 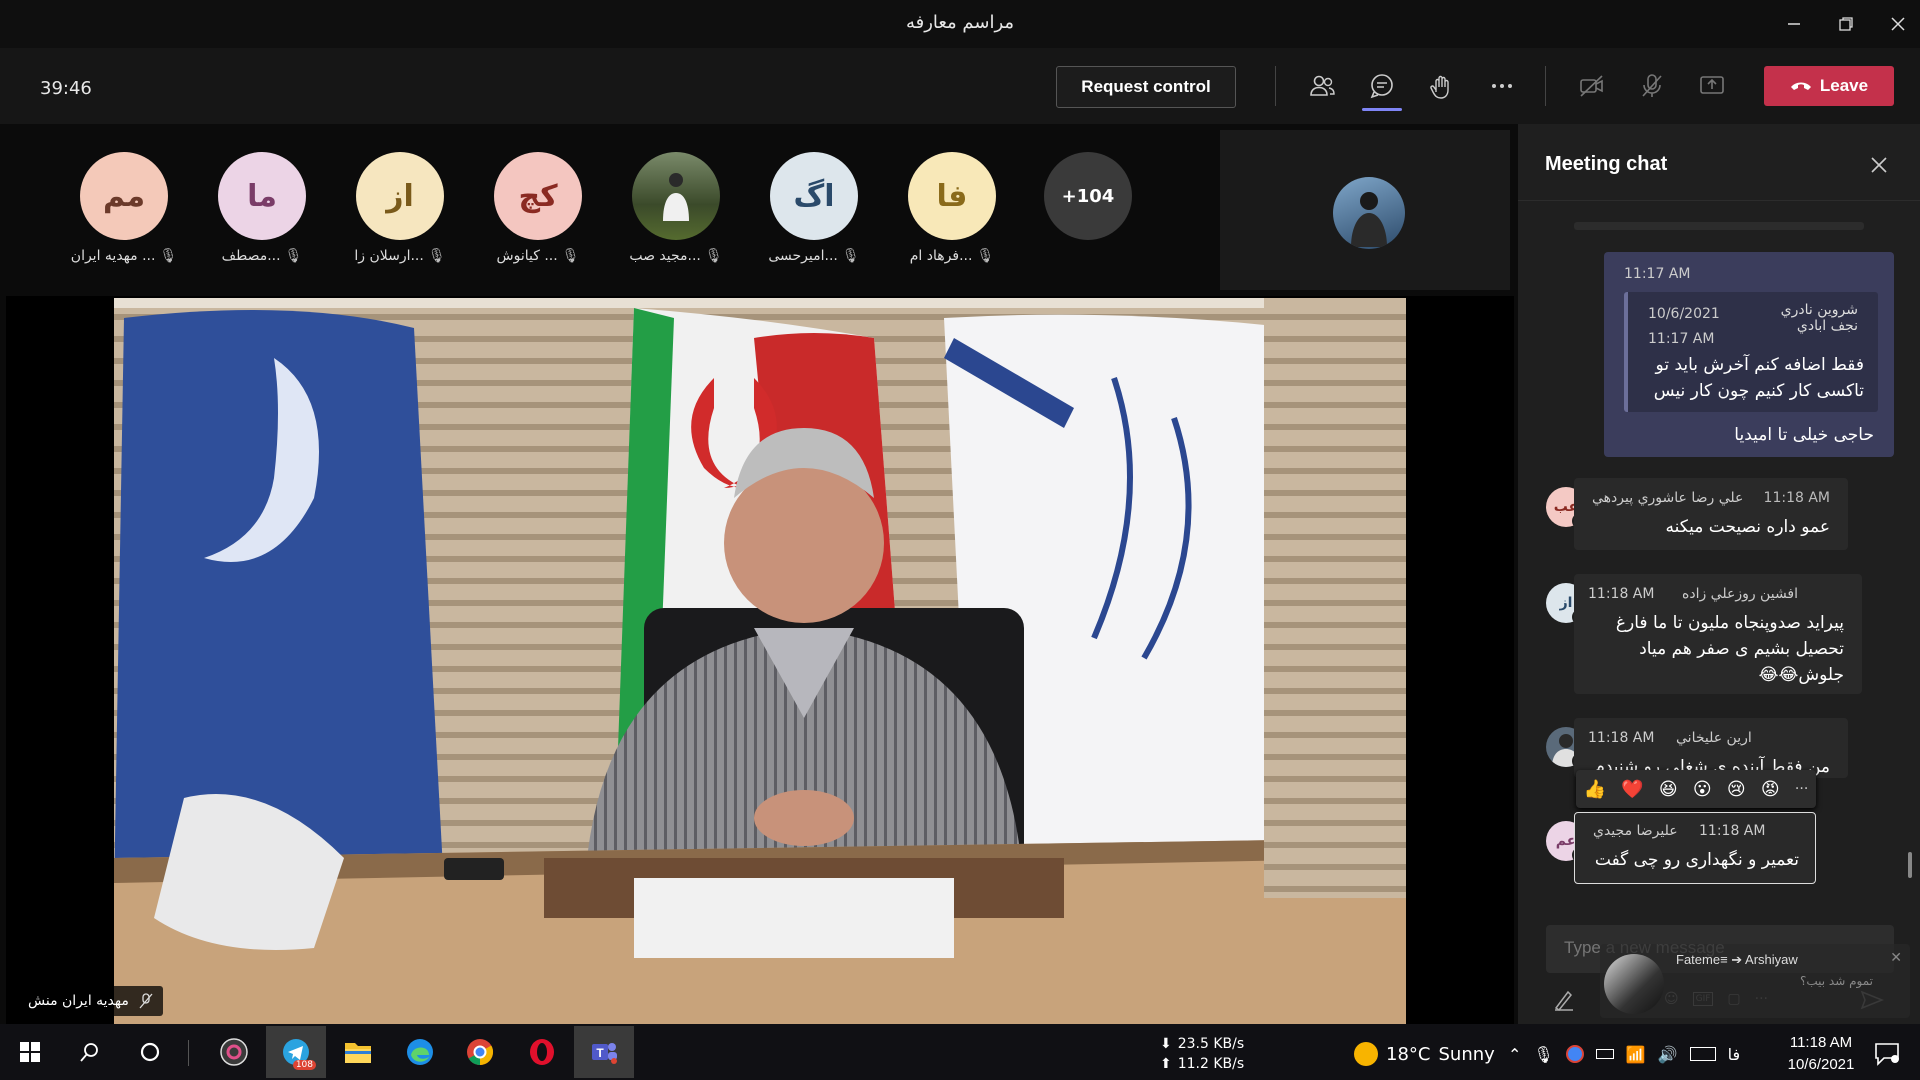 I want to click on quote-datetime: 10/6/2021 11:17 AM, so click(x=1684, y=326).